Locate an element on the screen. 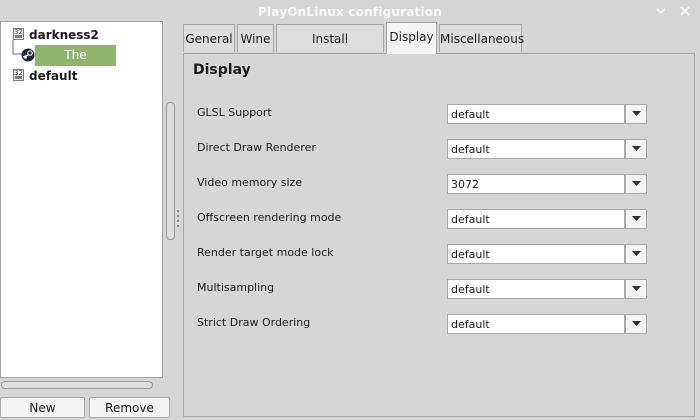 This screenshot has width=700, height=420. offscreen-rendering-mode-select: default is located at coordinates (547, 219).